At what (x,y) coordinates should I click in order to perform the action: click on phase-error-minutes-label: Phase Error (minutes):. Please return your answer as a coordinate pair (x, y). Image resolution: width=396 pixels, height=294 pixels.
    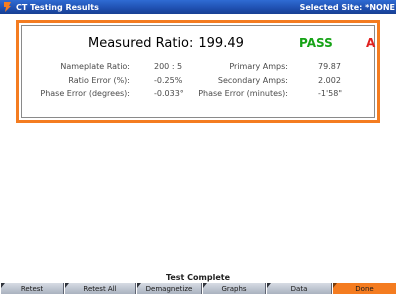
    Looking at the image, I should click on (243, 93).